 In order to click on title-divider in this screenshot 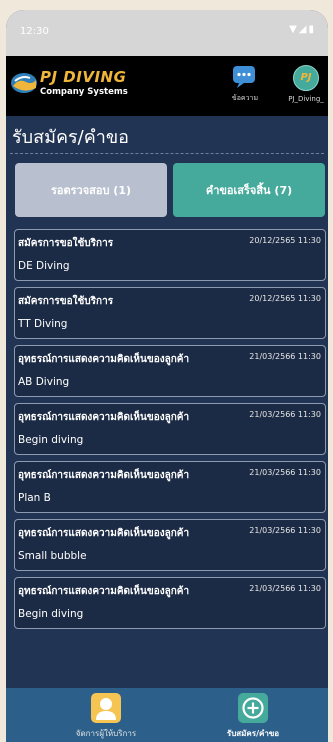, I will do `click(167, 153)`.